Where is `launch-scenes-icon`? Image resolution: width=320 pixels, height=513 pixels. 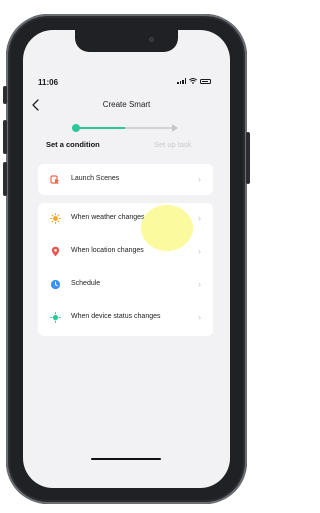
launch-scenes-icon is located at coordinates (55, 180).